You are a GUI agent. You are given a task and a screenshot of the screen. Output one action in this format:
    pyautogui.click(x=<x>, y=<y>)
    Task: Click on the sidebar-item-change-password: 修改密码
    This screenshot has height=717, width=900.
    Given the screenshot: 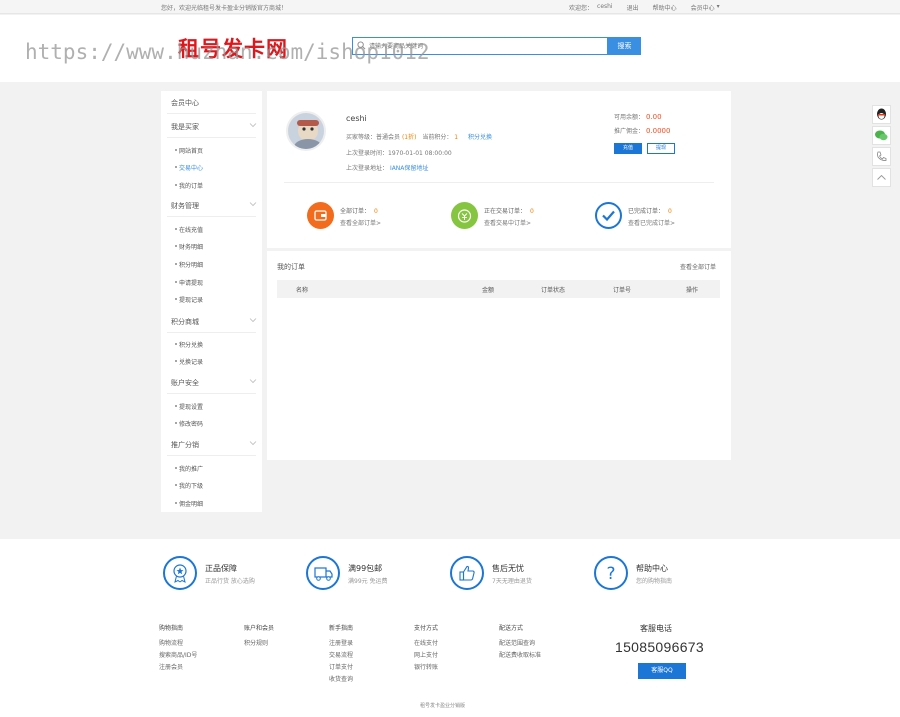 What is the action you would take?
    pyautogui.click(x=188, y=423)
    